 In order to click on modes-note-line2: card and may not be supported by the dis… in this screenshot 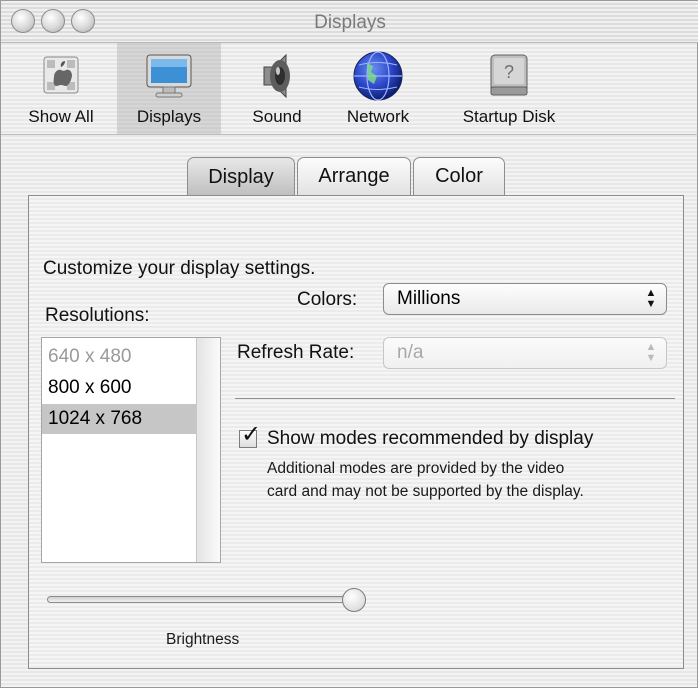, I will do `click(425, 491)`.